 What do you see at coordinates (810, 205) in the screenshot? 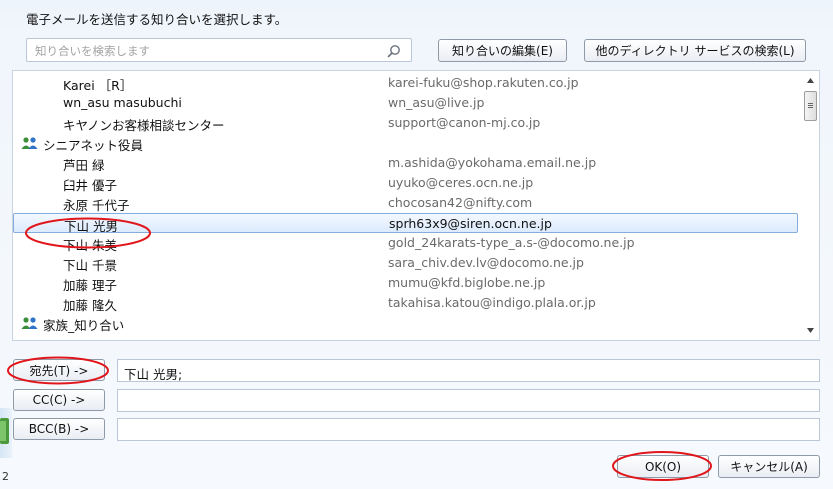
I see `list-scrollbar` at bounding box center [810, 205].